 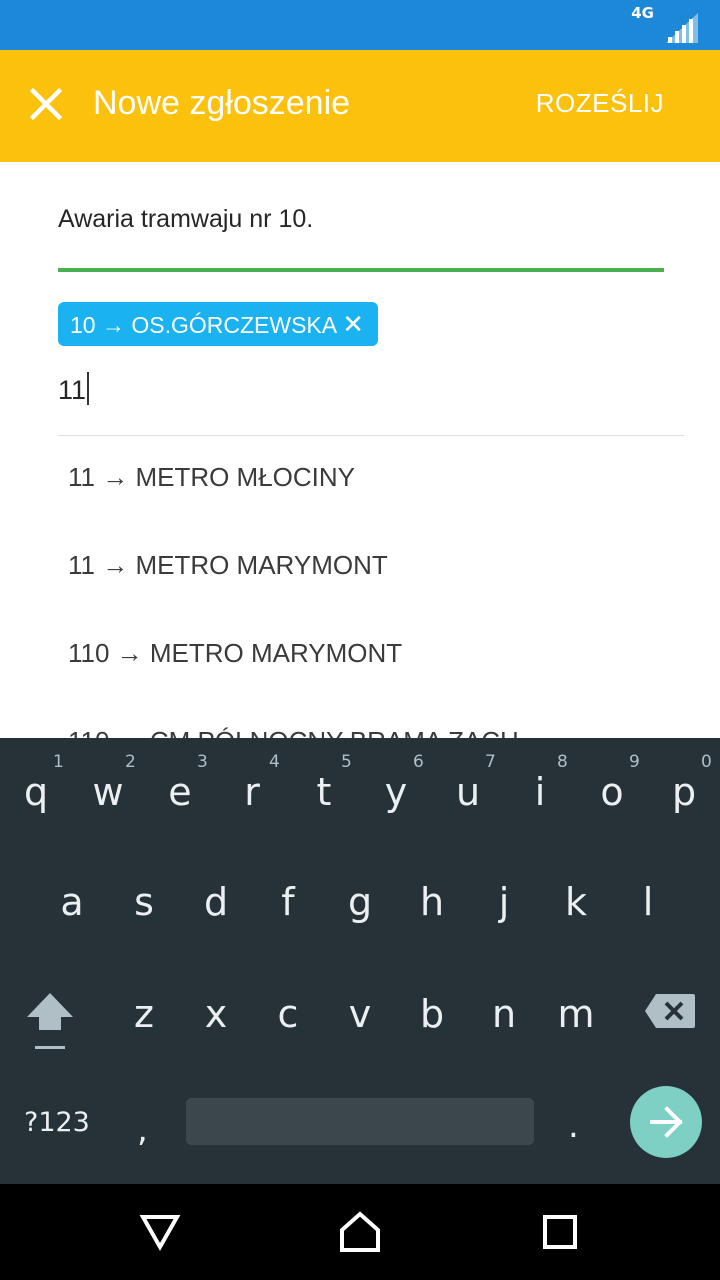 I want to click on backspace-icon, so click(x=670, y=1011).